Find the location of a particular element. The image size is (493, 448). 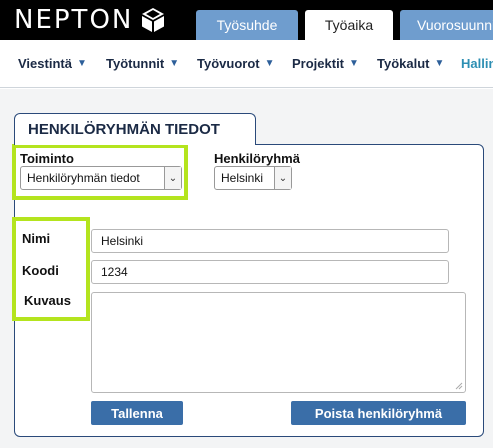

cube-logo-icon is located at coordinates (153, 20).